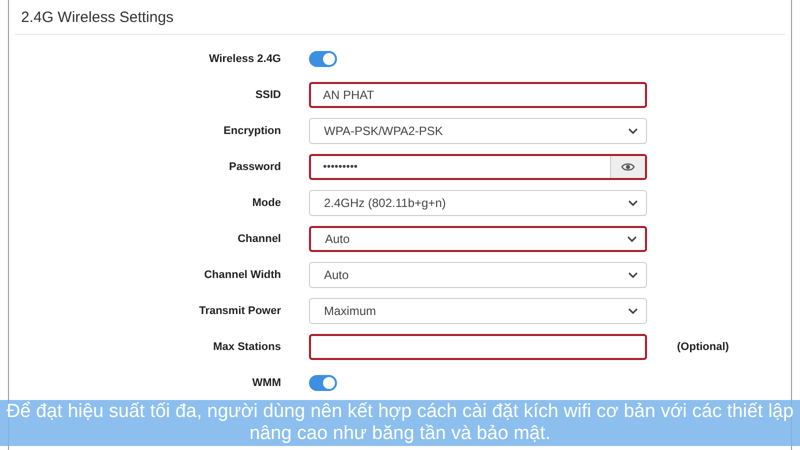 The image size is (800, 450). I want to click on field-label: Encryption, so click(251, 130).